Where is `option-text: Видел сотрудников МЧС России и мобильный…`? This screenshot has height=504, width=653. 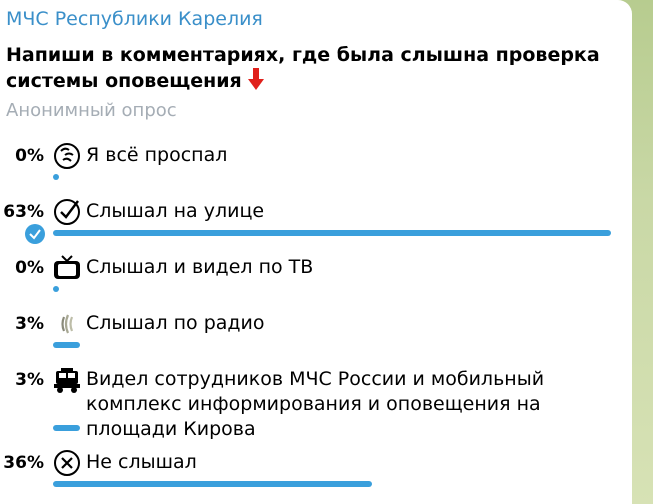 option-text: Видел сотрудников МЧС России и мобильный… is located at coordinates (315, 404).